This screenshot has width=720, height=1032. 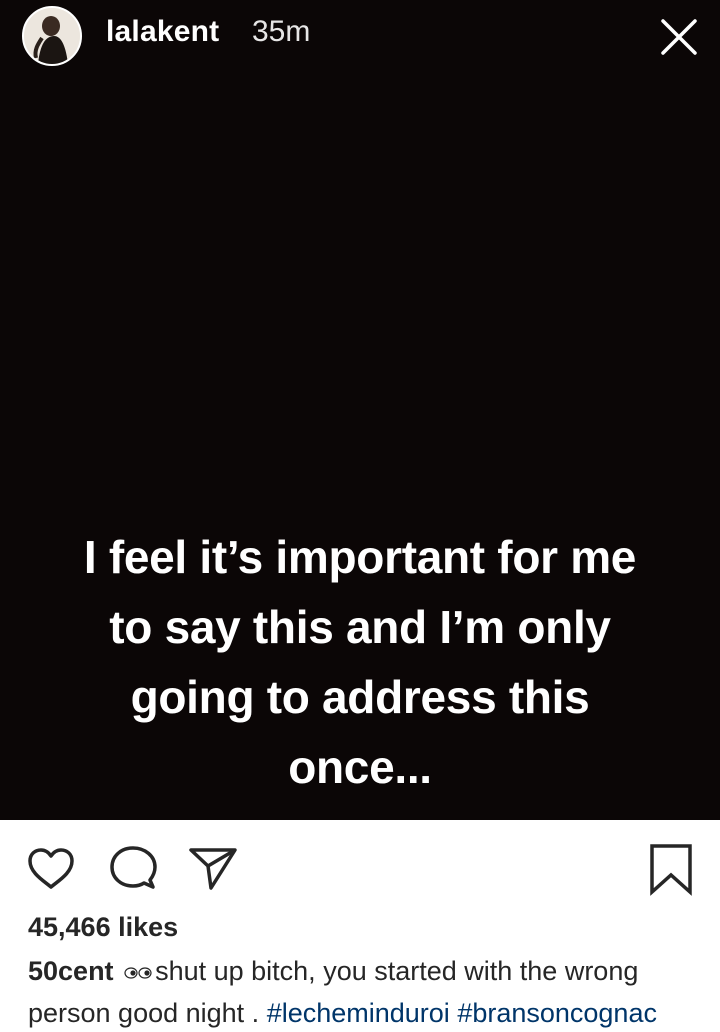 I want to click on hashtag-link: #lecheminduroi, so click(x=358, y=1013).